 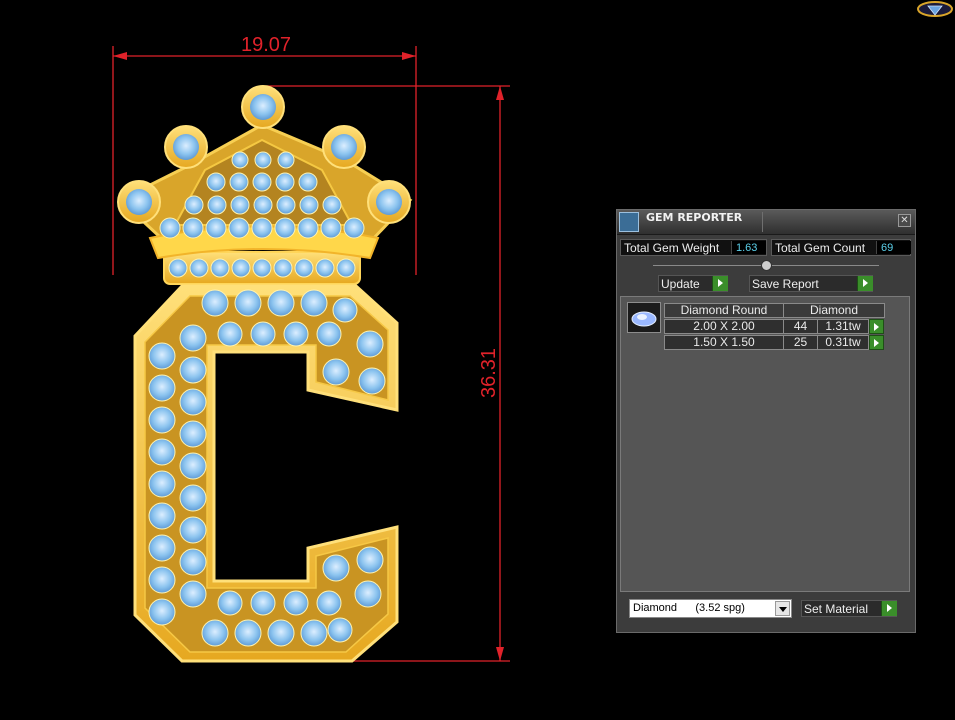 I want to click on update-label: Update, so click(x=680, y=284).